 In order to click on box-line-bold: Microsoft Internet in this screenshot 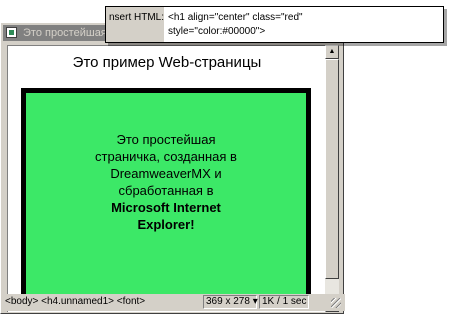, I will do `click(166, 207)`.